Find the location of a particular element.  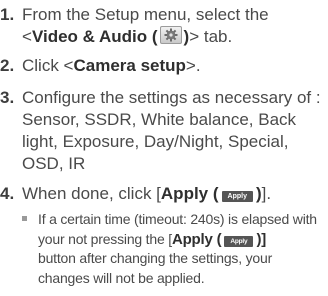

step-number: 4. is located at coordinates (7, 193).